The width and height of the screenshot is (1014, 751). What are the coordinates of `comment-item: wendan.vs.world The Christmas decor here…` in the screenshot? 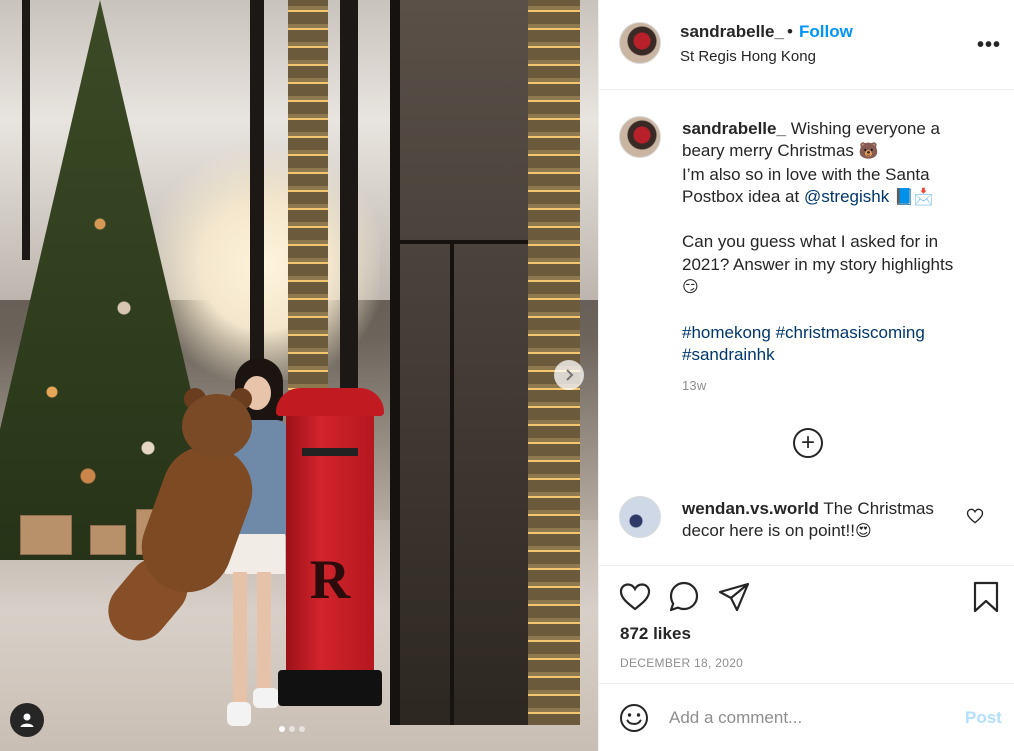 It's located at (806, 524).